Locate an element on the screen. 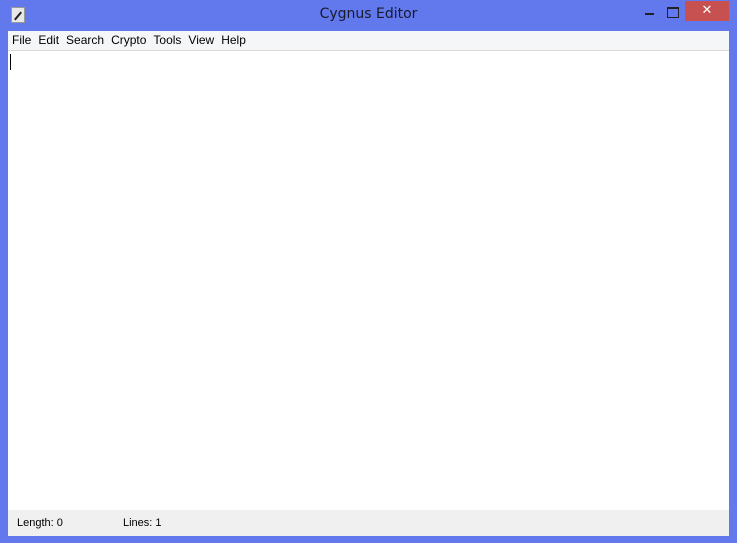 This screenshot has height=543, width=737. length-status: Length: 0 is located at coordinates (40, 523).